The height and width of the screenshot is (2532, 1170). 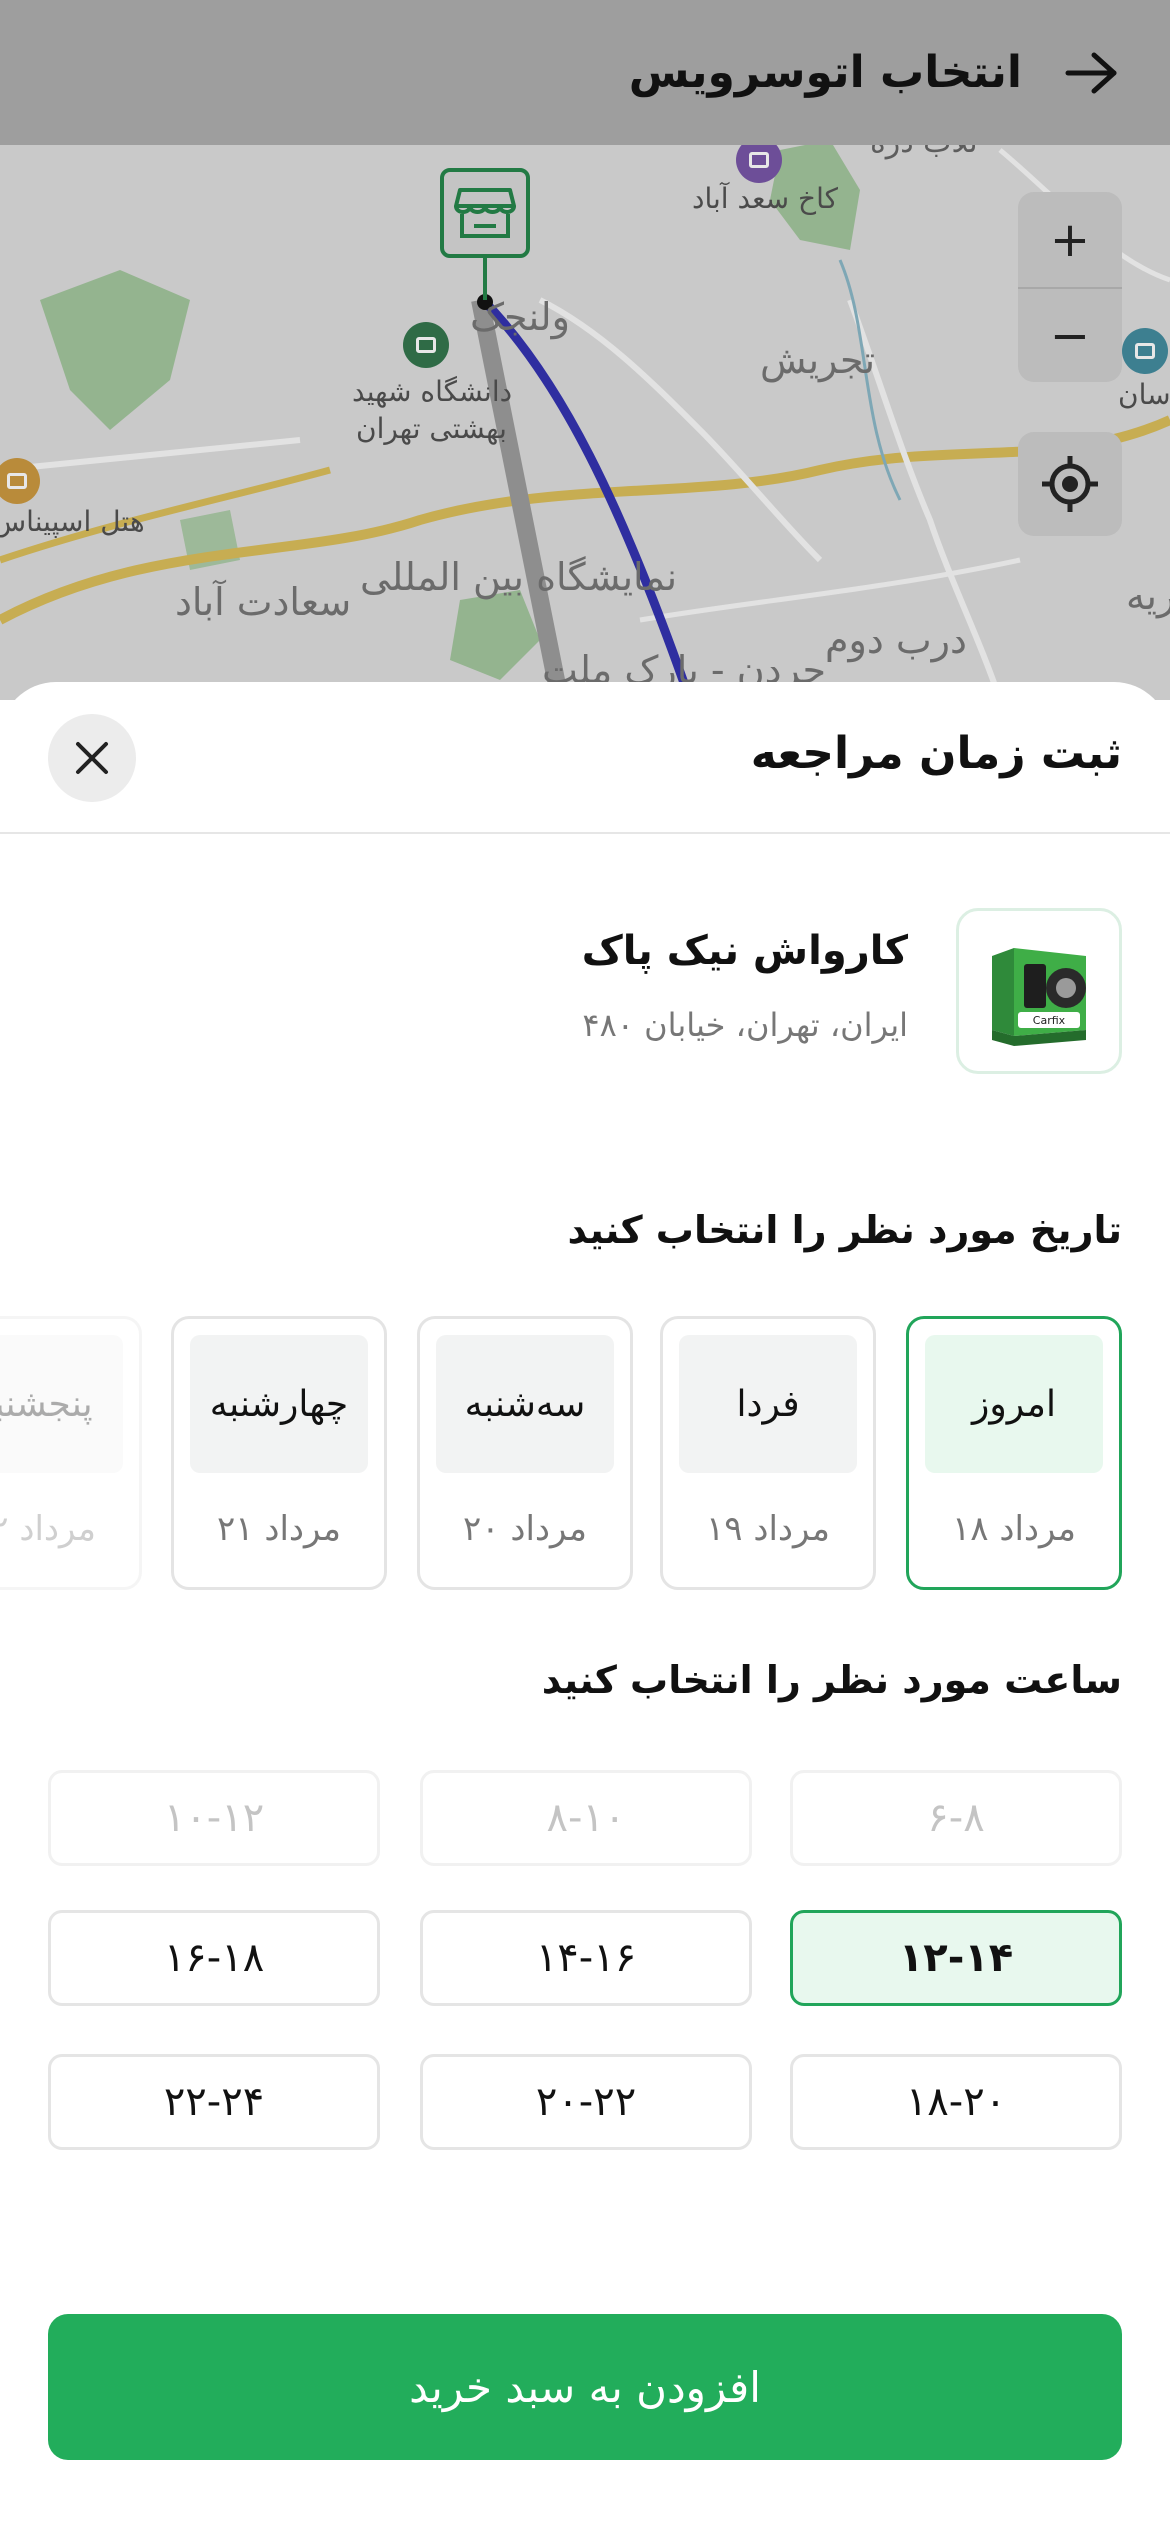 I want to click on map-label: درب دوم, so click(x=896, y=640).